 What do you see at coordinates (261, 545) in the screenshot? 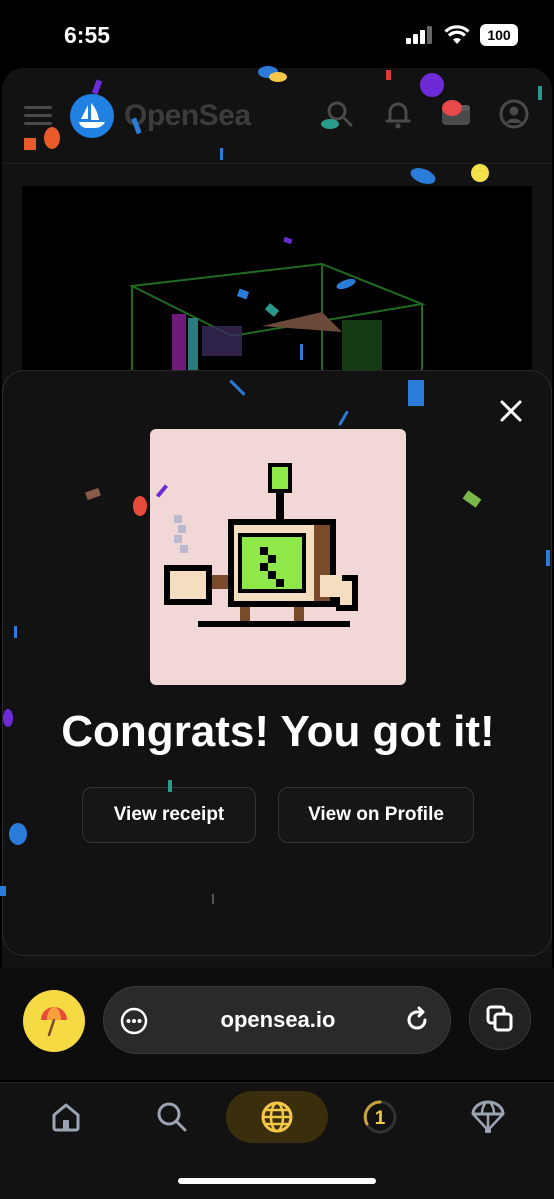
I see `pixel-robot-artwork` at bounding box center [261, 545].